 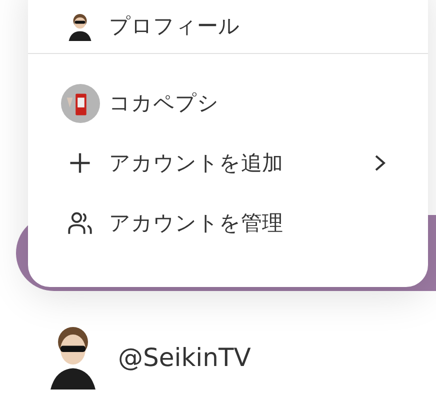 What do you see at coordinates (228, 26) in the screenshot?
I see `menu-item: プロフィール` at bounding box center [228, 26].